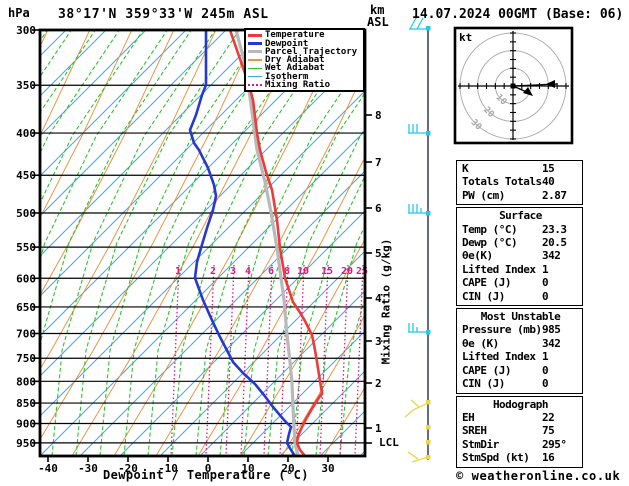  Describe the element at coordinates (26, 85) in the screenshot. I see `pressure-tick-label: 350` at that location.